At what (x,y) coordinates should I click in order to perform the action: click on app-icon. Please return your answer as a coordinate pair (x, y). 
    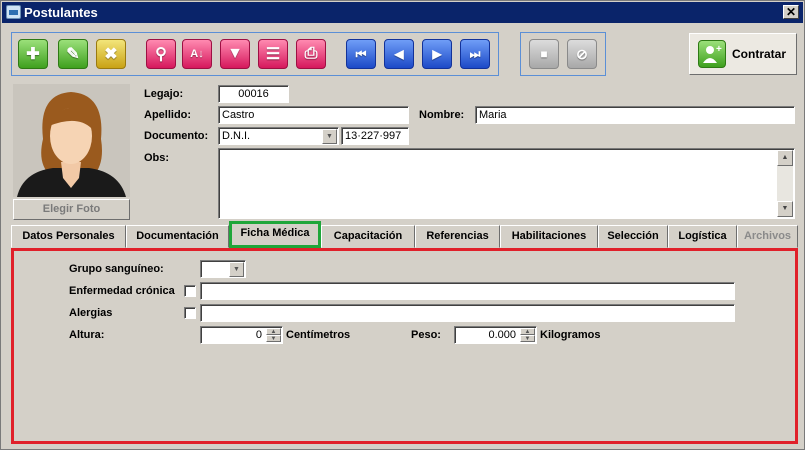
    Looking at the image, I should click on (13, 12).